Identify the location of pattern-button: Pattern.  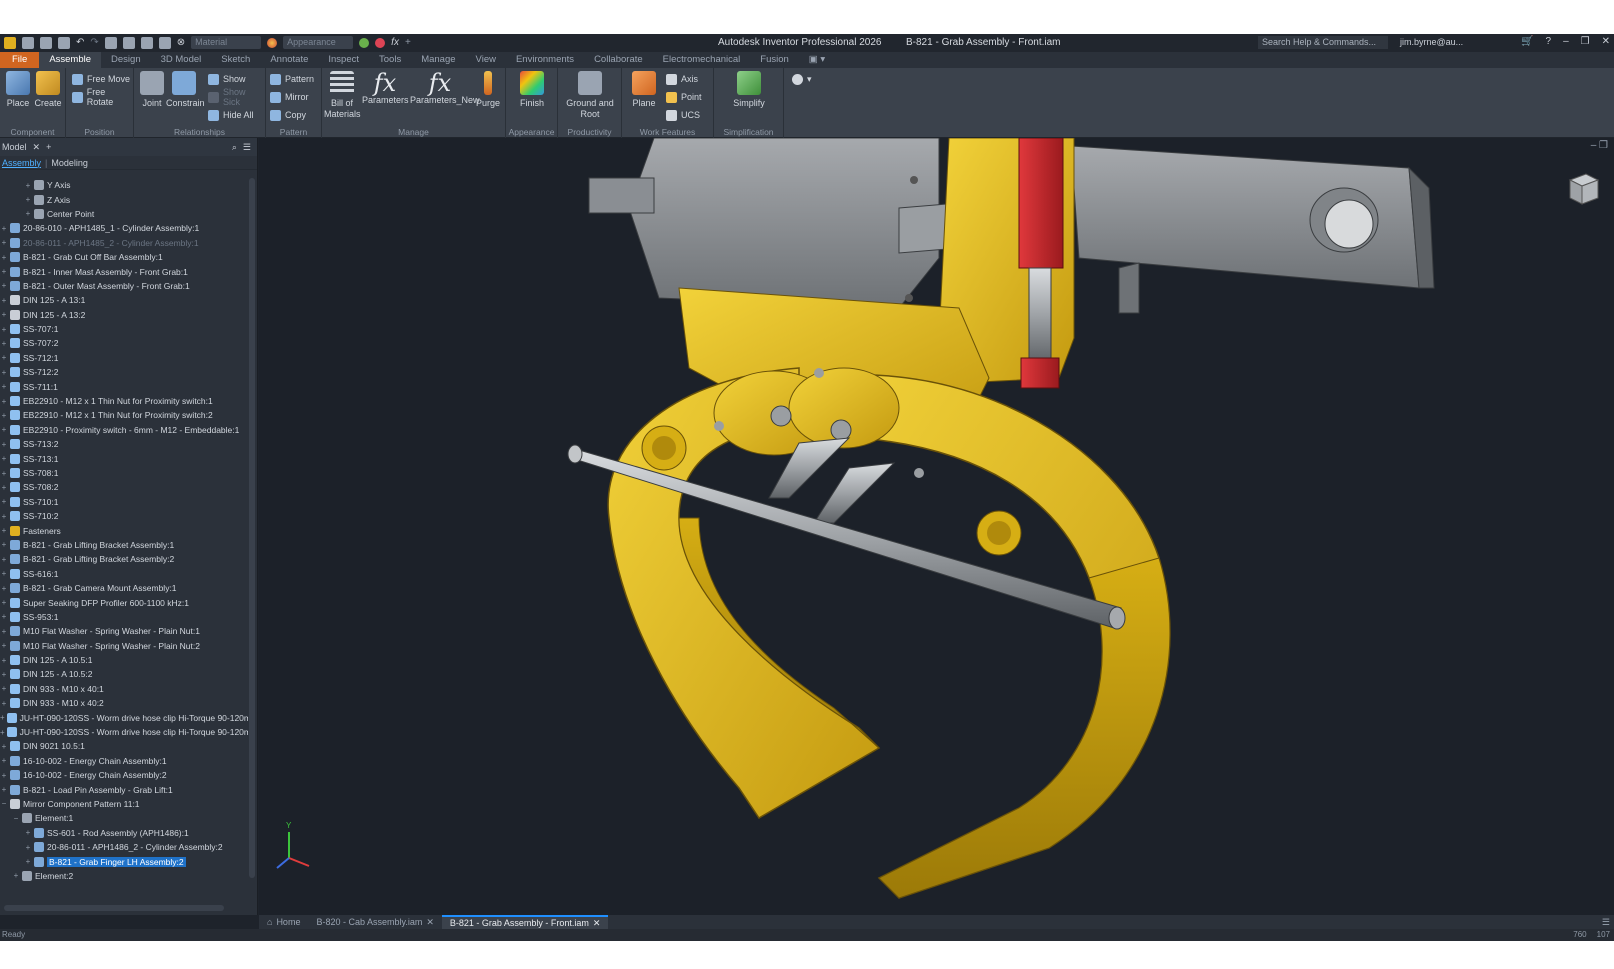
(292, 79).